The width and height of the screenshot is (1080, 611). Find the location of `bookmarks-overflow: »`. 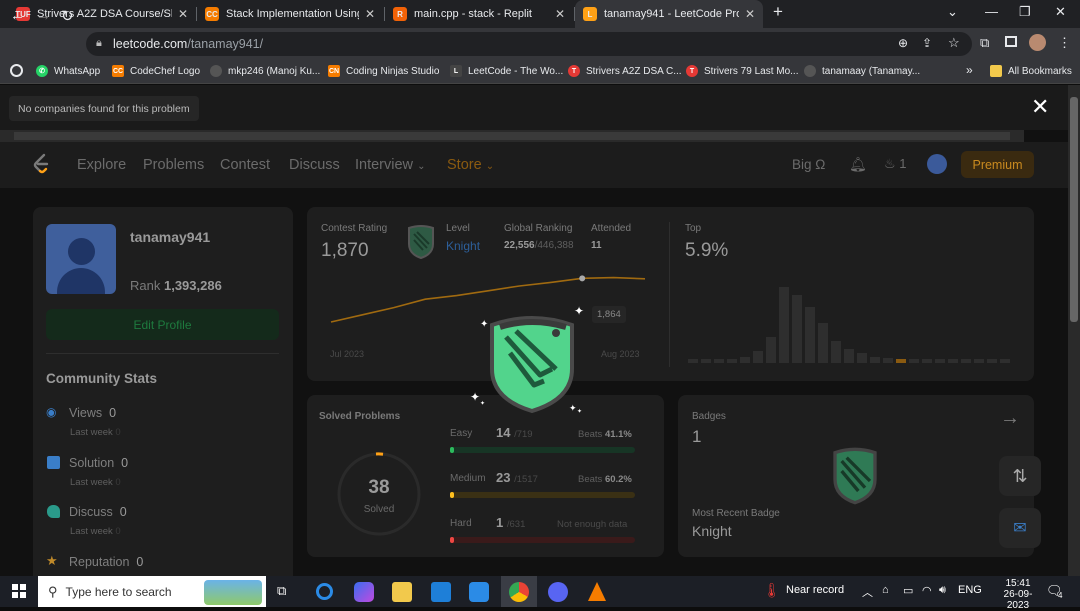

bookmarks-overflow: » is located at coordinates (969, 70).